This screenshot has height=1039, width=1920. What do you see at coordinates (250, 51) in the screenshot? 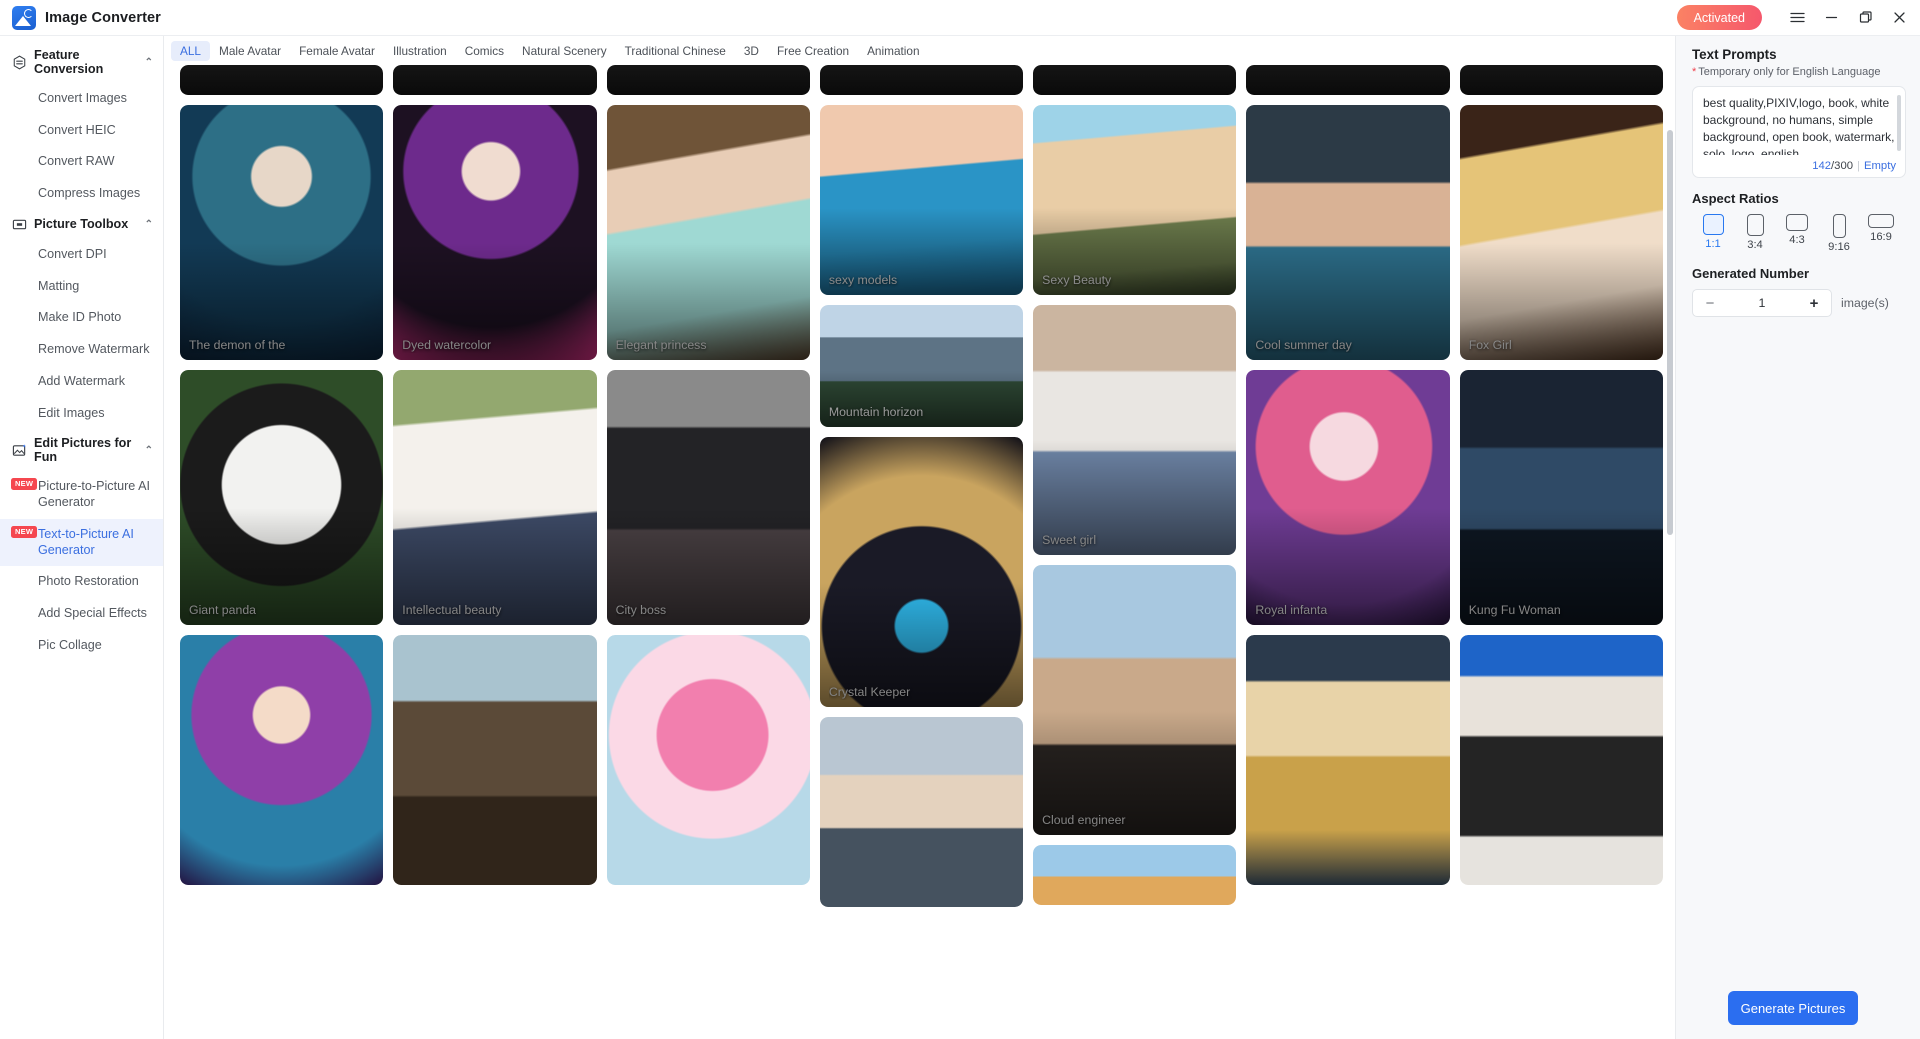
I see `filter-chip-male-avatar: Male Avatar` at bounding box center [250, 51].